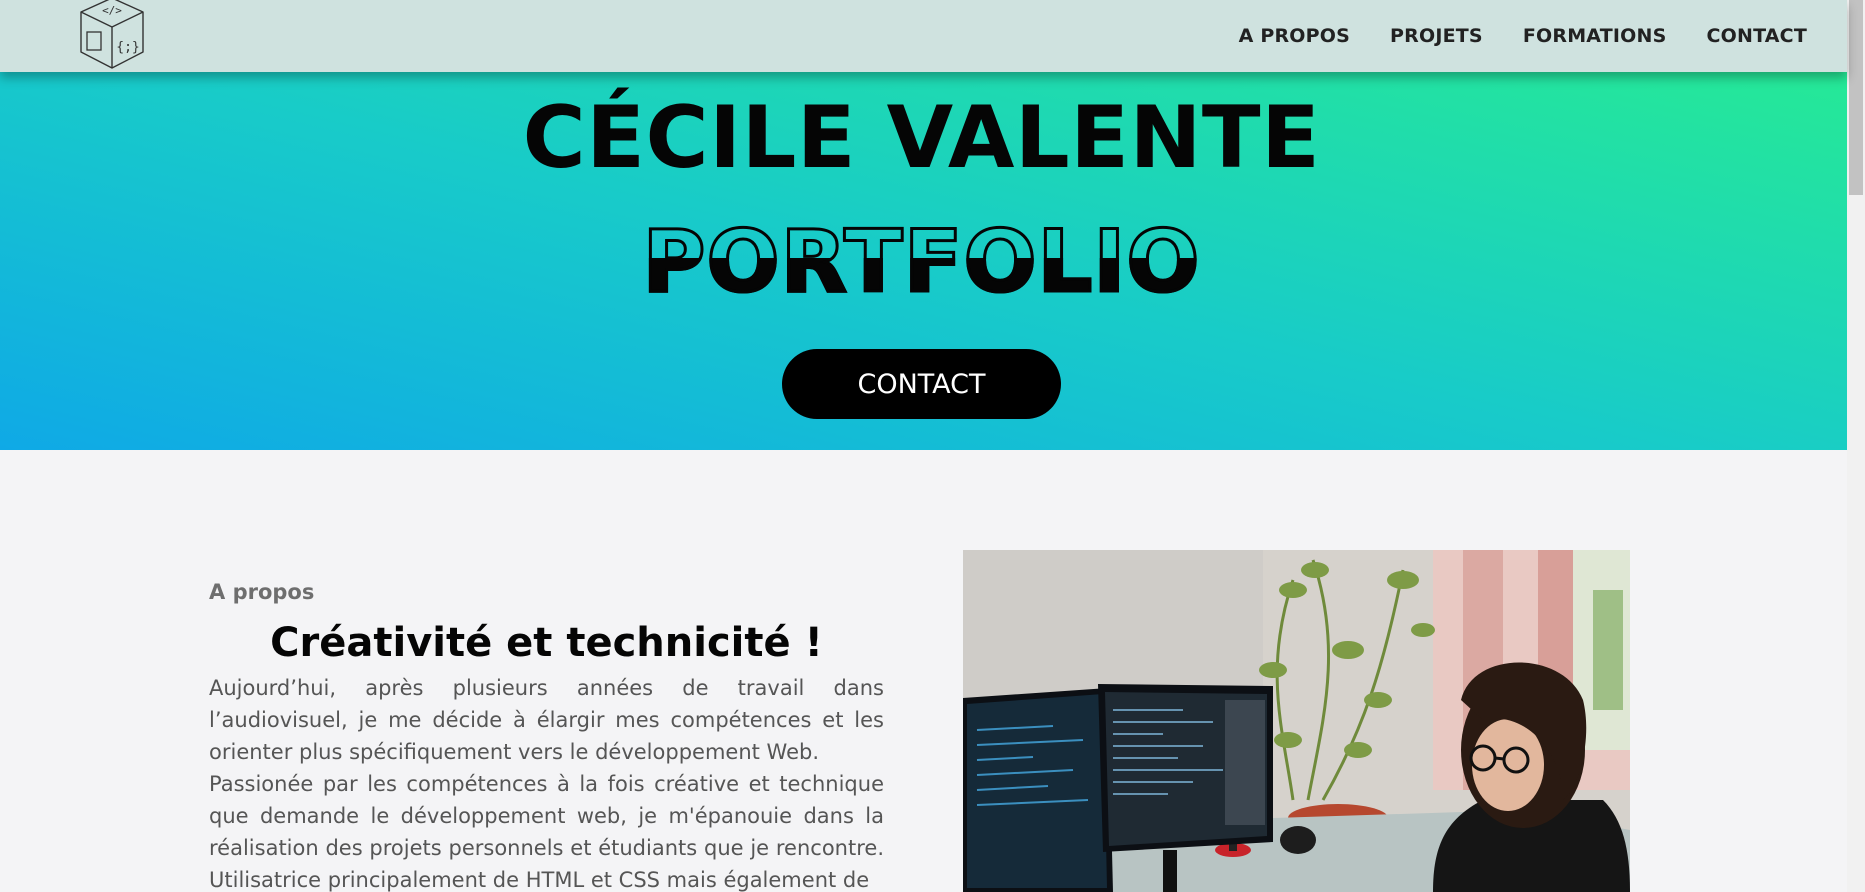 Image resolution: width=1865 pixels, height=892 pixels. What do you see at coordinates (1436, 36) in the screenshot?
I see `nav-link-projets: PROJETS` at bounding box center [1436, 36].